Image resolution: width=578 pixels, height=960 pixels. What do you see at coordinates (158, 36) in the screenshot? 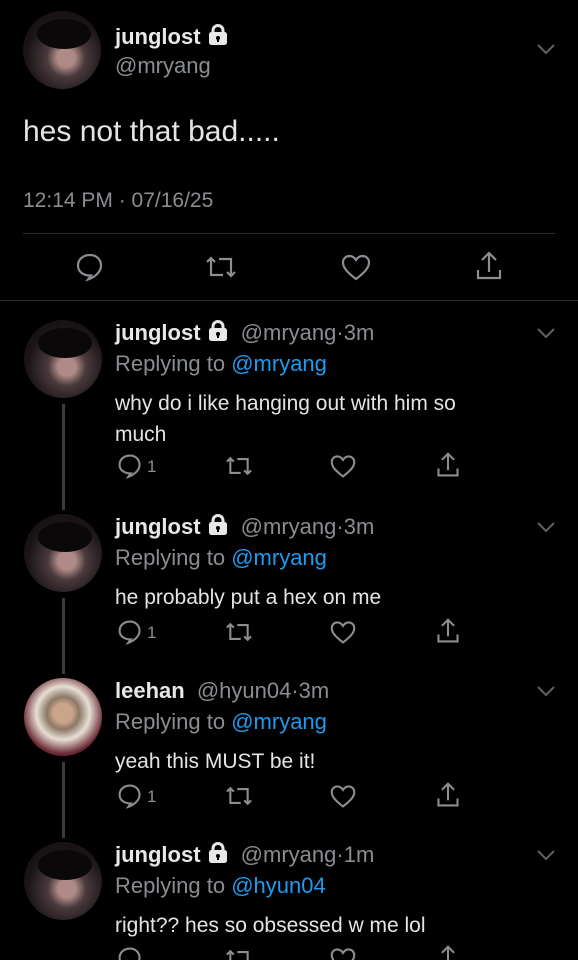
I see `display-name-text: junglost` at bounding box center [158, 36].